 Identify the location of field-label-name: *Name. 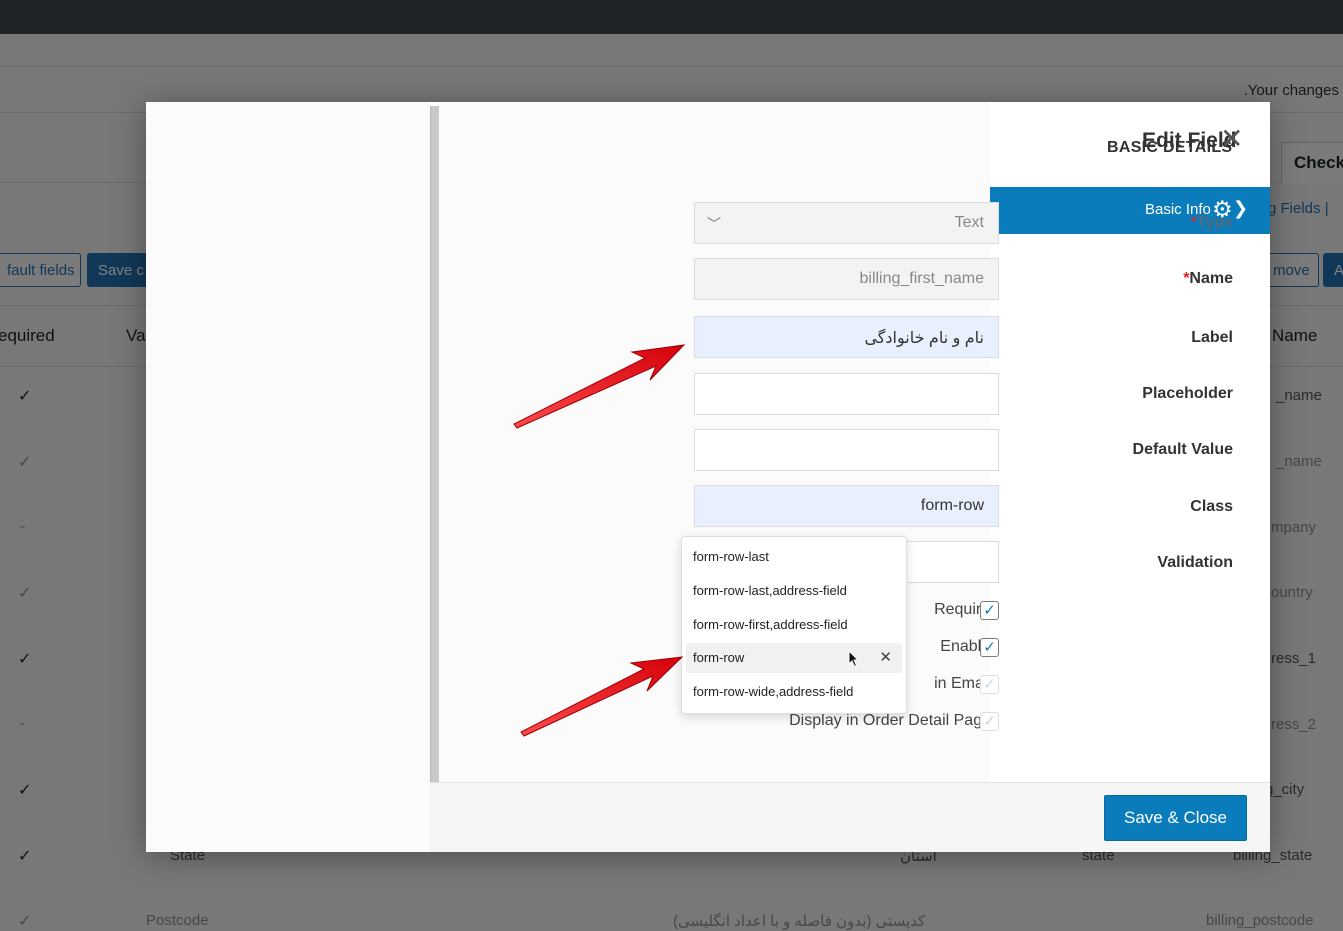
(1208, 278).